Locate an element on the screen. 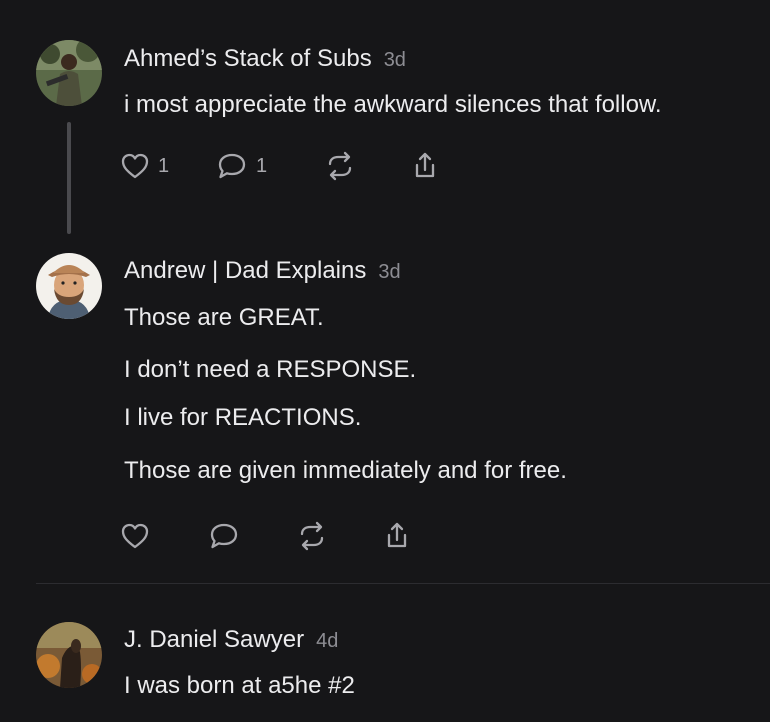 Image resolution: width=770 pixels, height=722 pixels. comment-text: I live for REACTIONS. is located at coordinates (243, 417).